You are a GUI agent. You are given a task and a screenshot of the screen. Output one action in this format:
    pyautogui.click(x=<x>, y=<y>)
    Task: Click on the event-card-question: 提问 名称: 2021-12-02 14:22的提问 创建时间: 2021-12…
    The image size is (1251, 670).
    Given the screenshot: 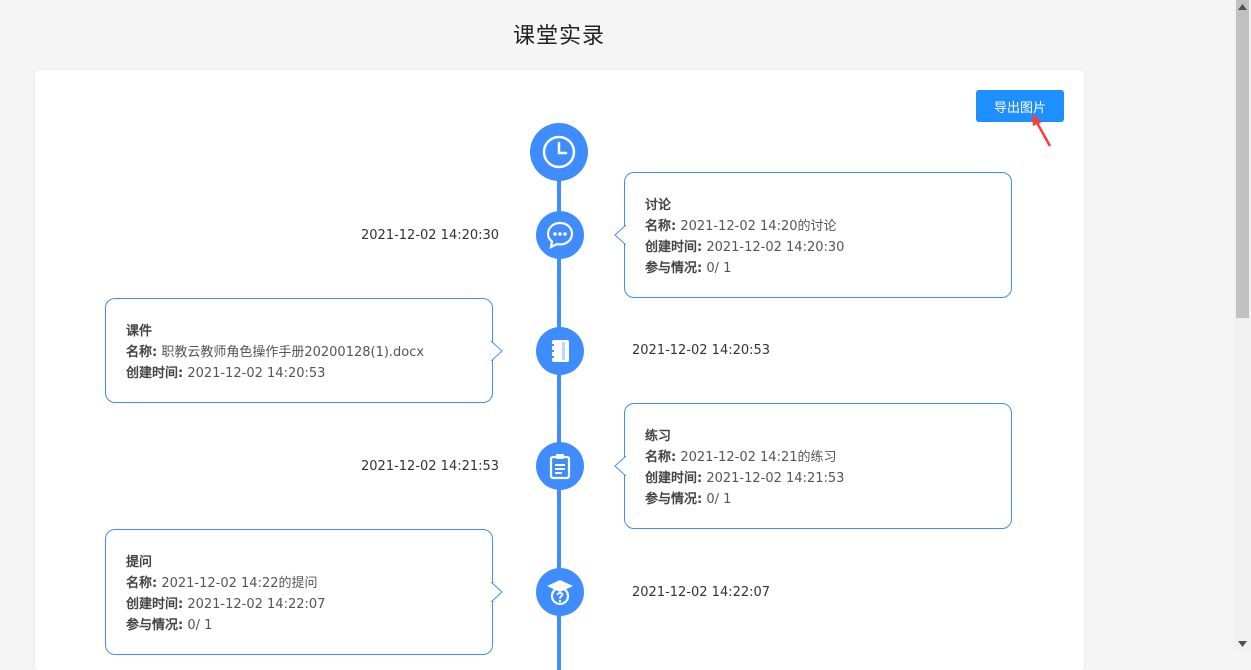 What is the action you would take?
    pyautogui.click(x=304, y=592)
    